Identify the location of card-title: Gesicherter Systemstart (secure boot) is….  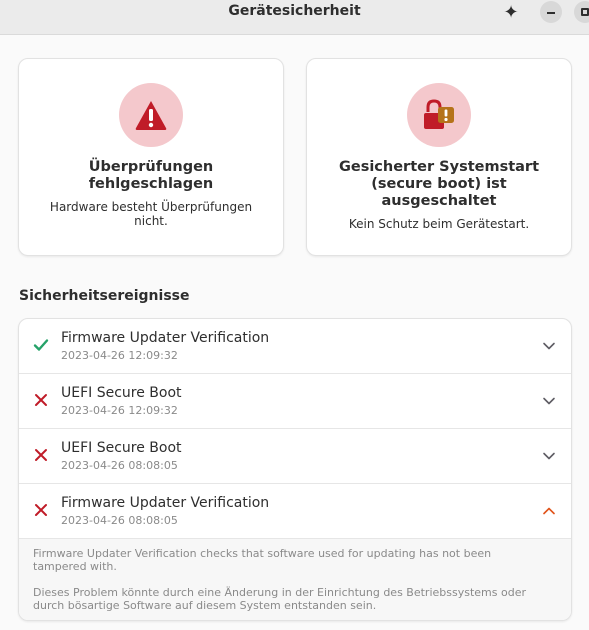
(439, 184).